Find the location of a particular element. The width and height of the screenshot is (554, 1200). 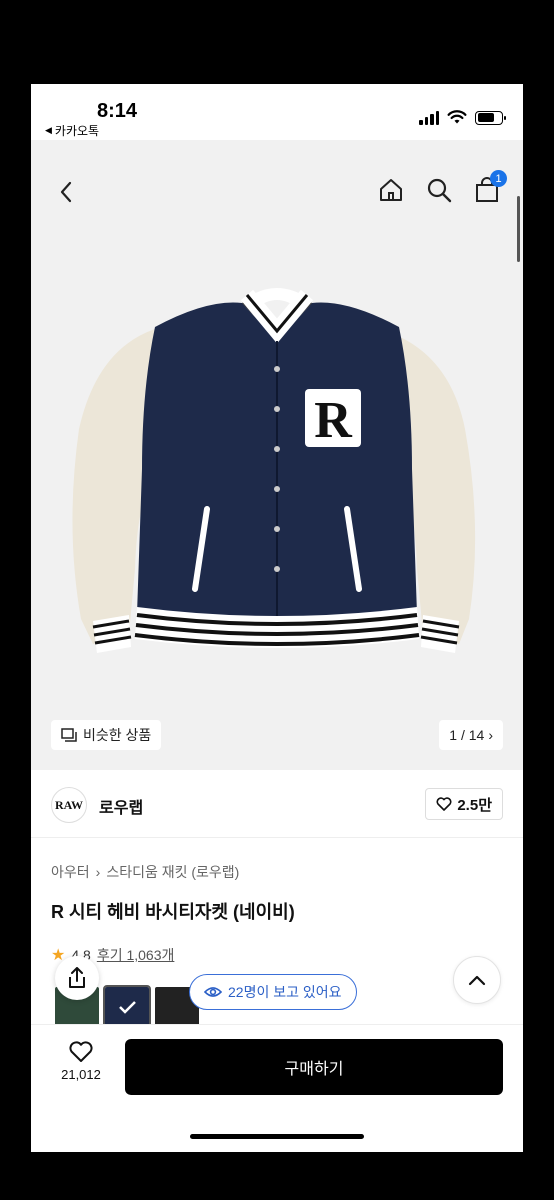

wishlist-count: 21,012 is located at coordinates (81, 1074).